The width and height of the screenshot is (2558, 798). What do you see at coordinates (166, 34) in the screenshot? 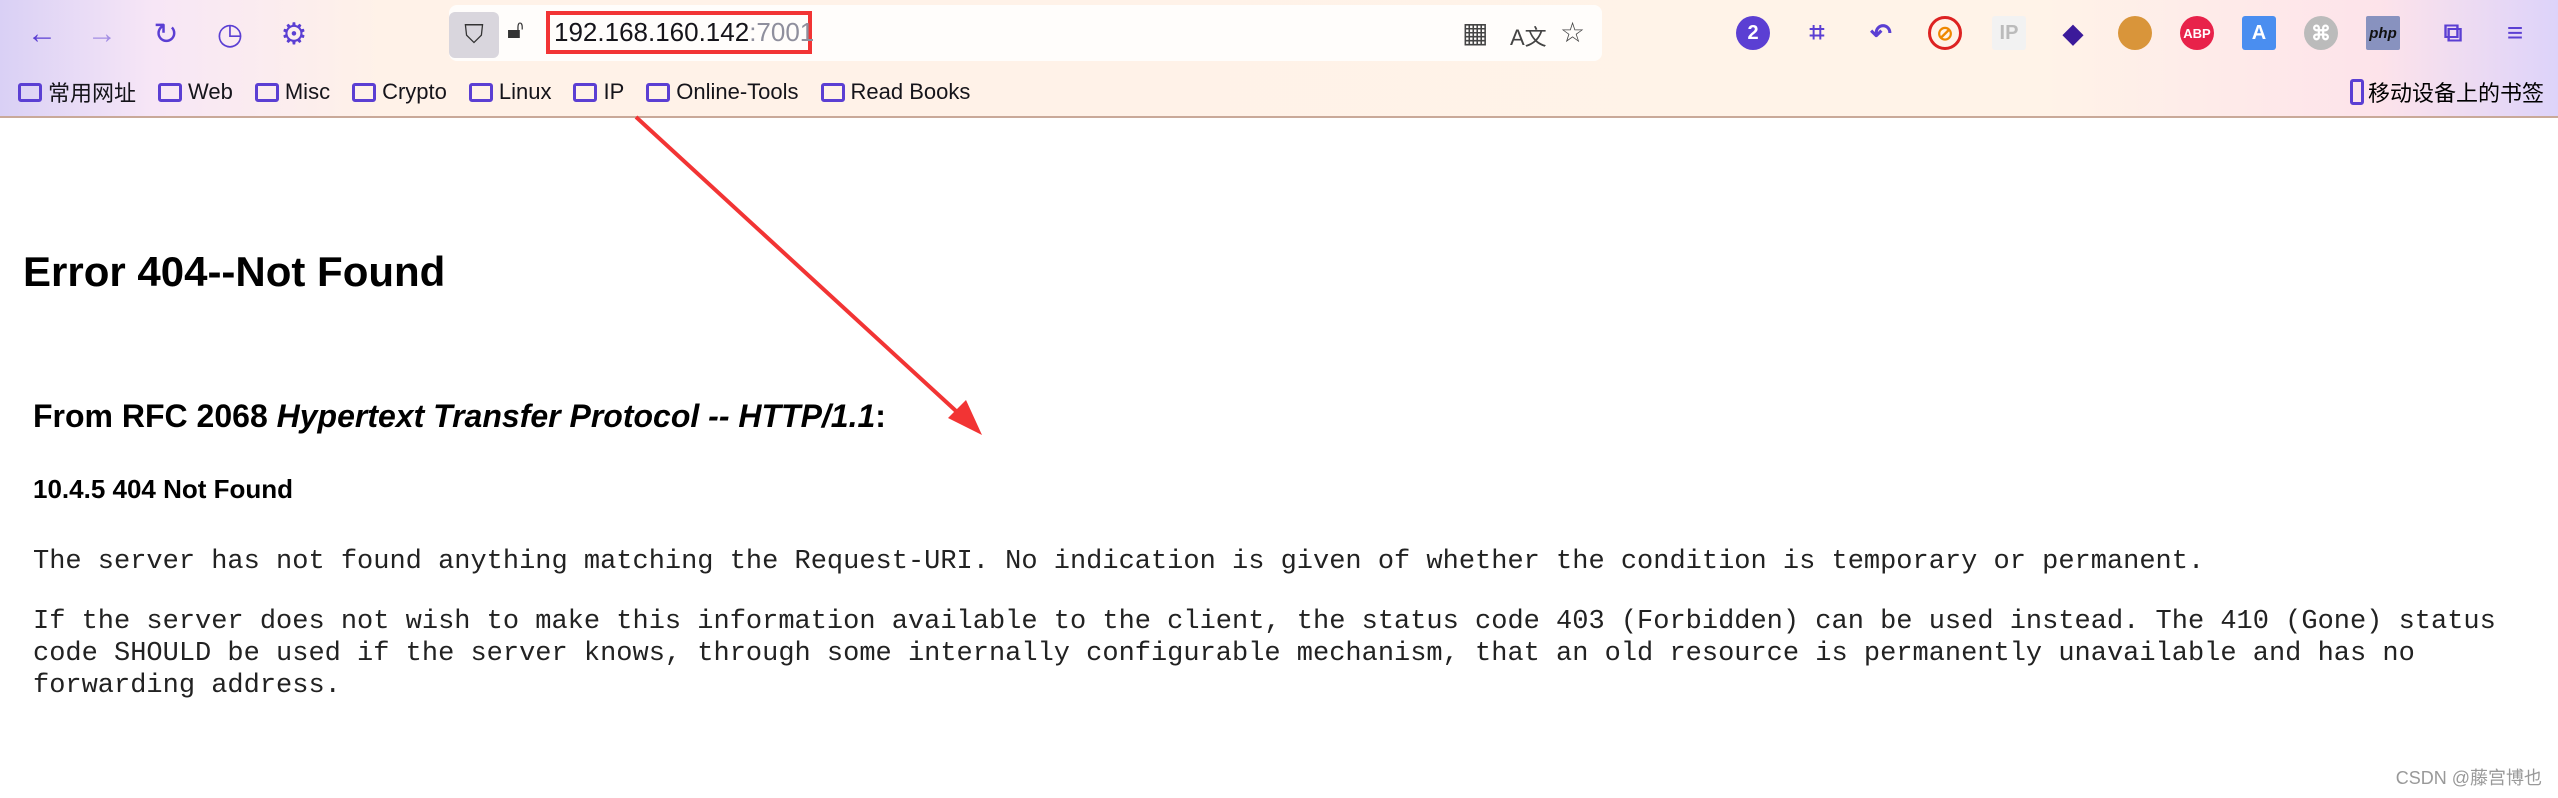
I see `reload-button: ↻` at bounding box center [166, 34].